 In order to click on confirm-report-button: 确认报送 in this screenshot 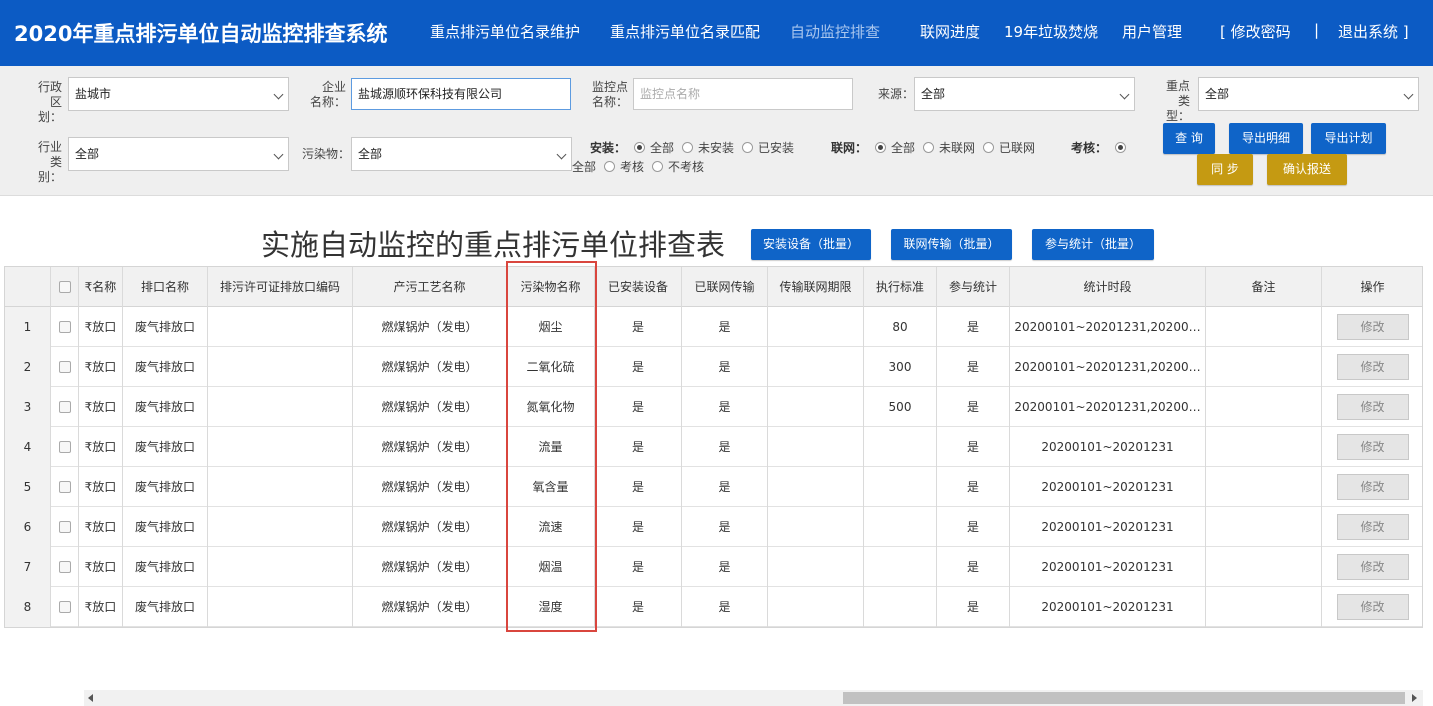, I will do `click(1307, 169)`.